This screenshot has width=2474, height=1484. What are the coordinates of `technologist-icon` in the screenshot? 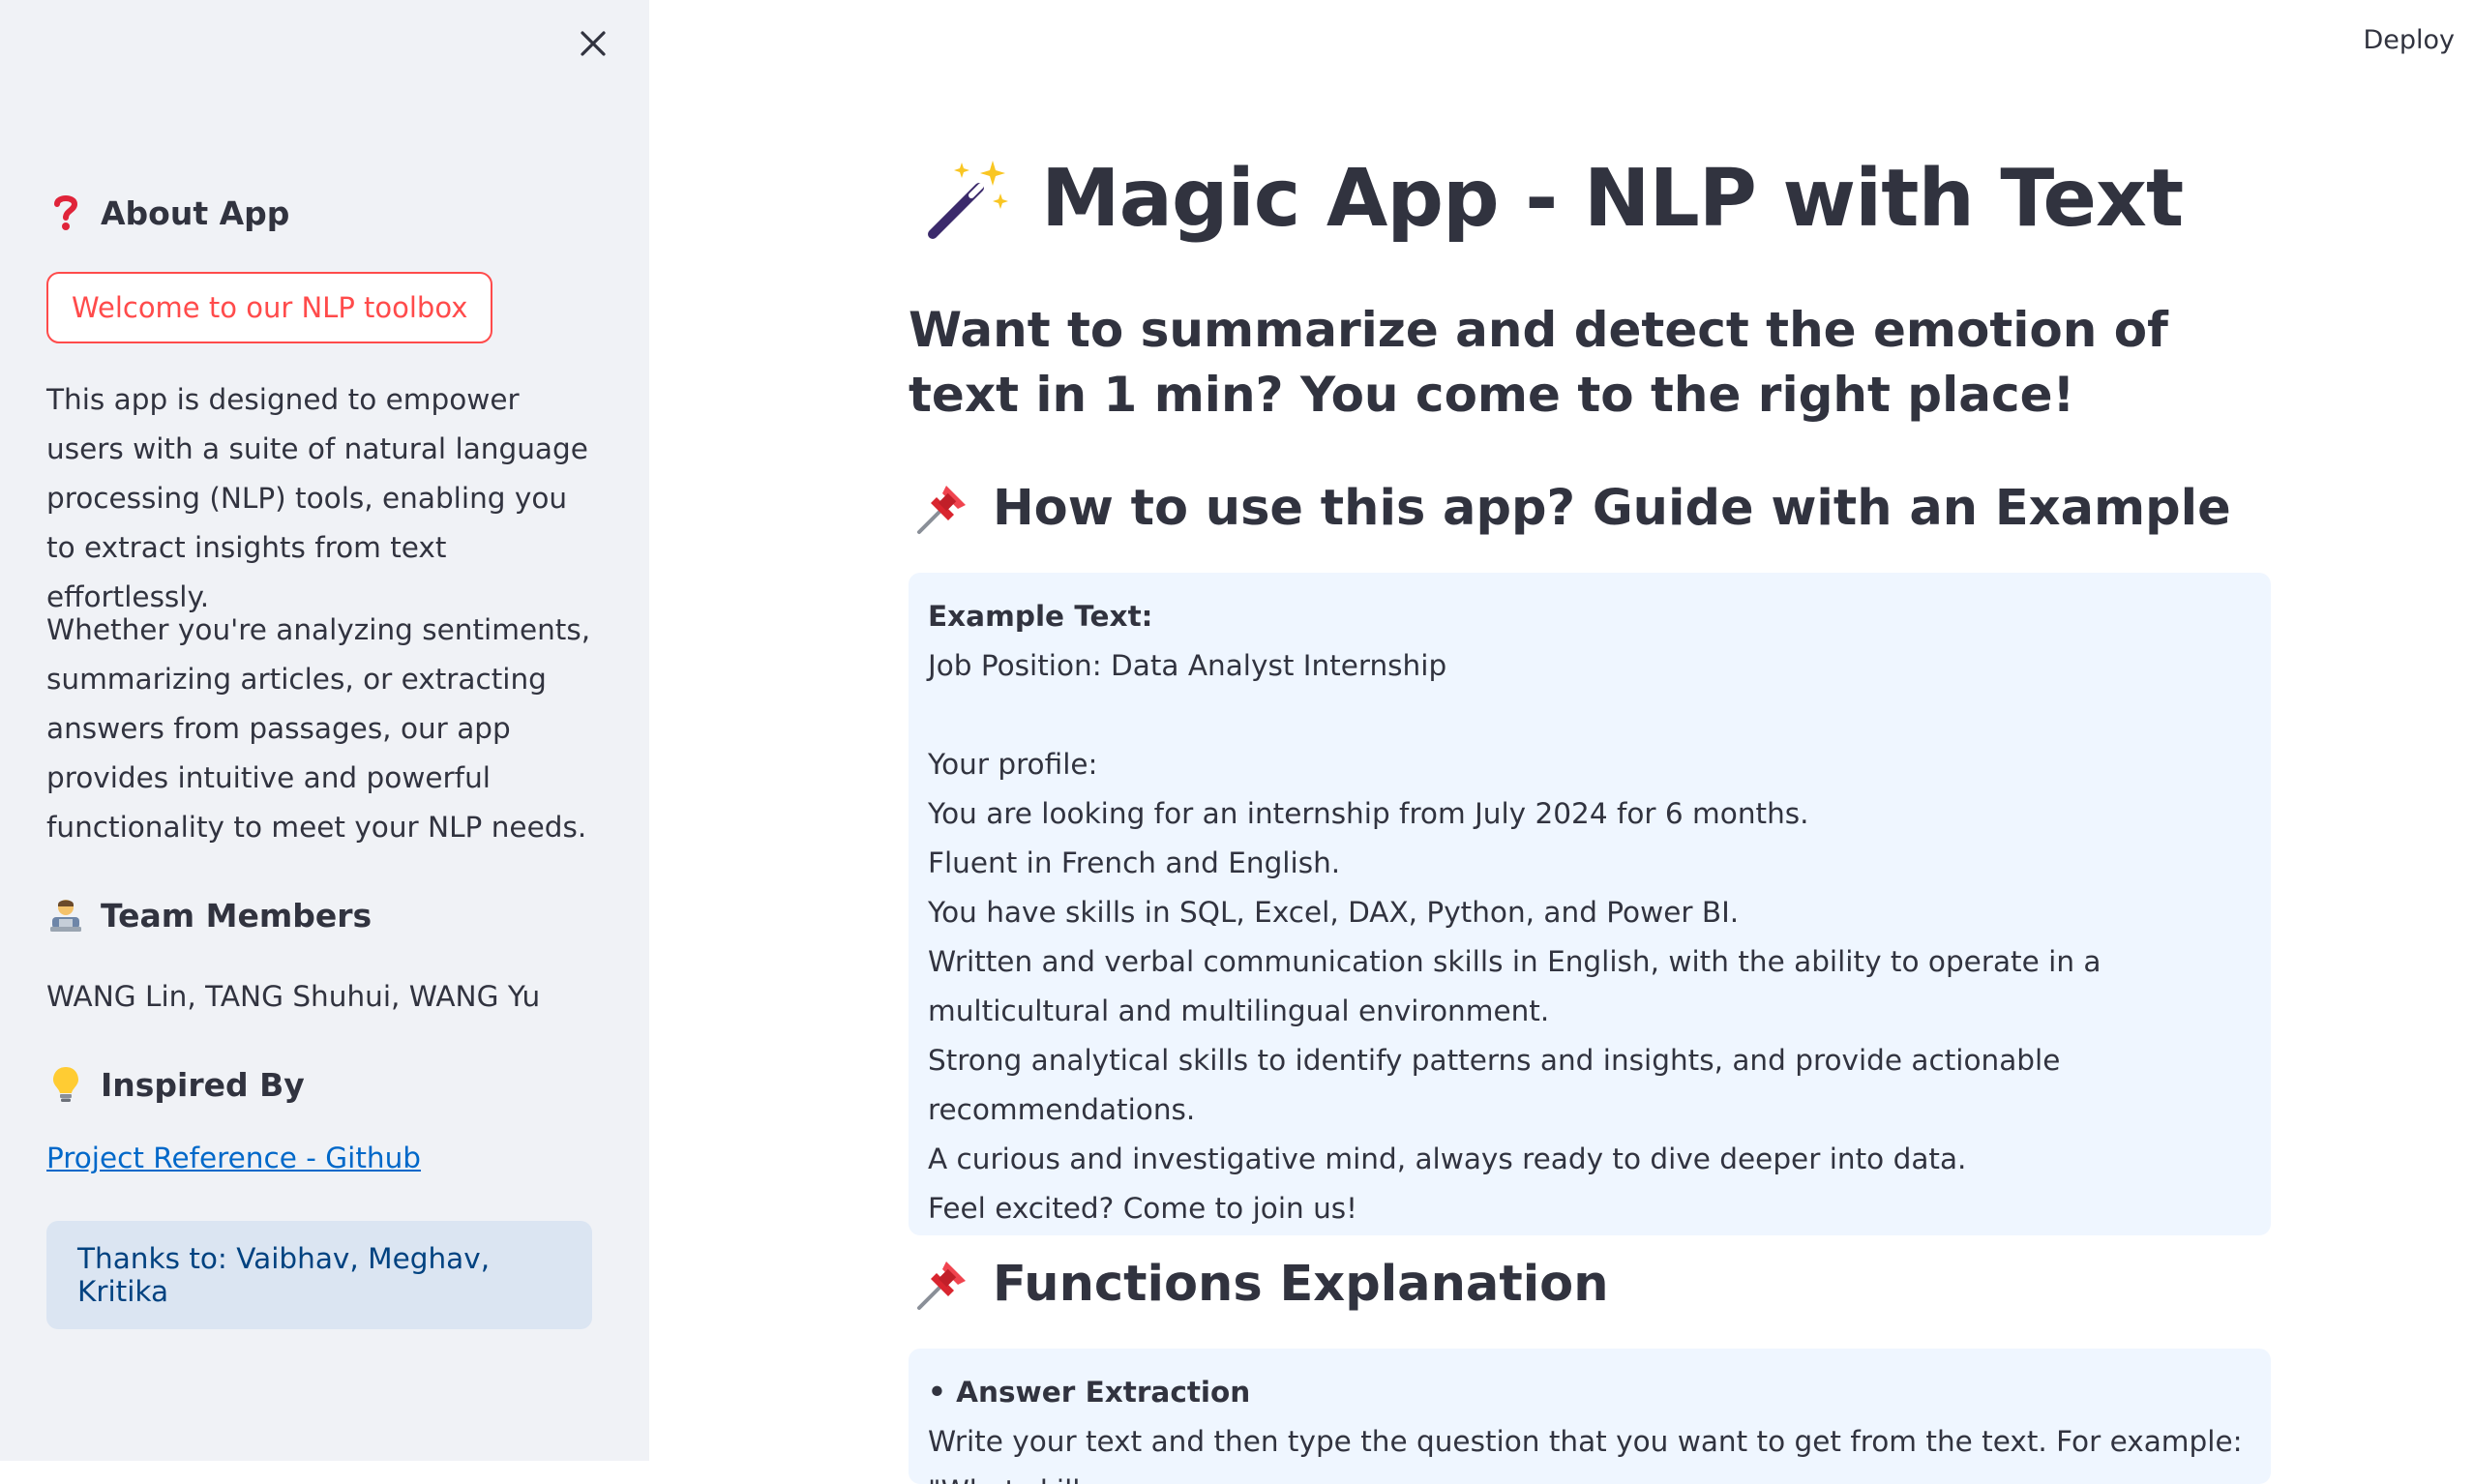 It's located at (65, 915).